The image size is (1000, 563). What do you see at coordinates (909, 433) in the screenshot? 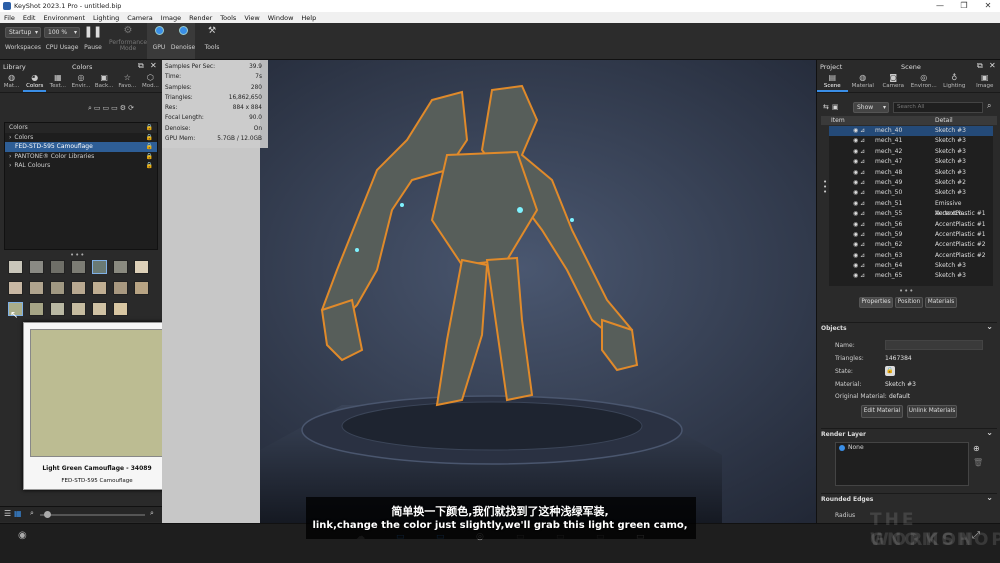
I see `render-layer-section: Render Layer` at bounding box center [909, 433].